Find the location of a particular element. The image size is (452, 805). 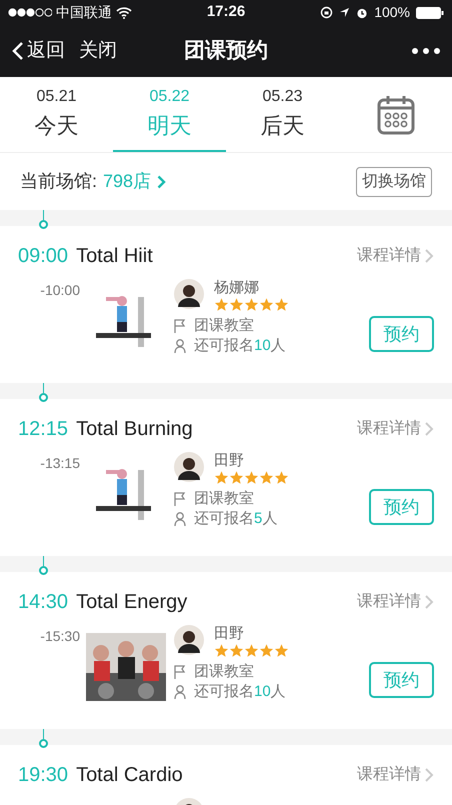

alarm-icon is located at coordinates (362, 12).